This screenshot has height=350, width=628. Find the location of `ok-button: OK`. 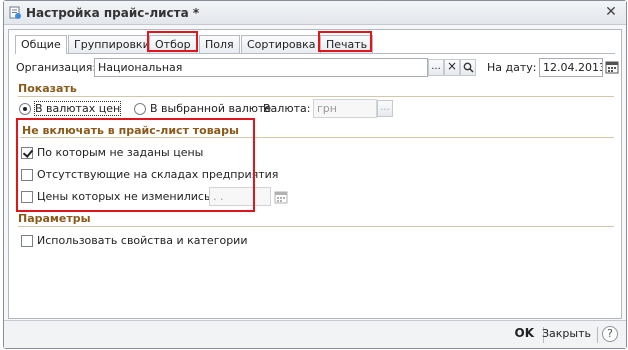

ok-button: OK is located at coordinates (525, 333).